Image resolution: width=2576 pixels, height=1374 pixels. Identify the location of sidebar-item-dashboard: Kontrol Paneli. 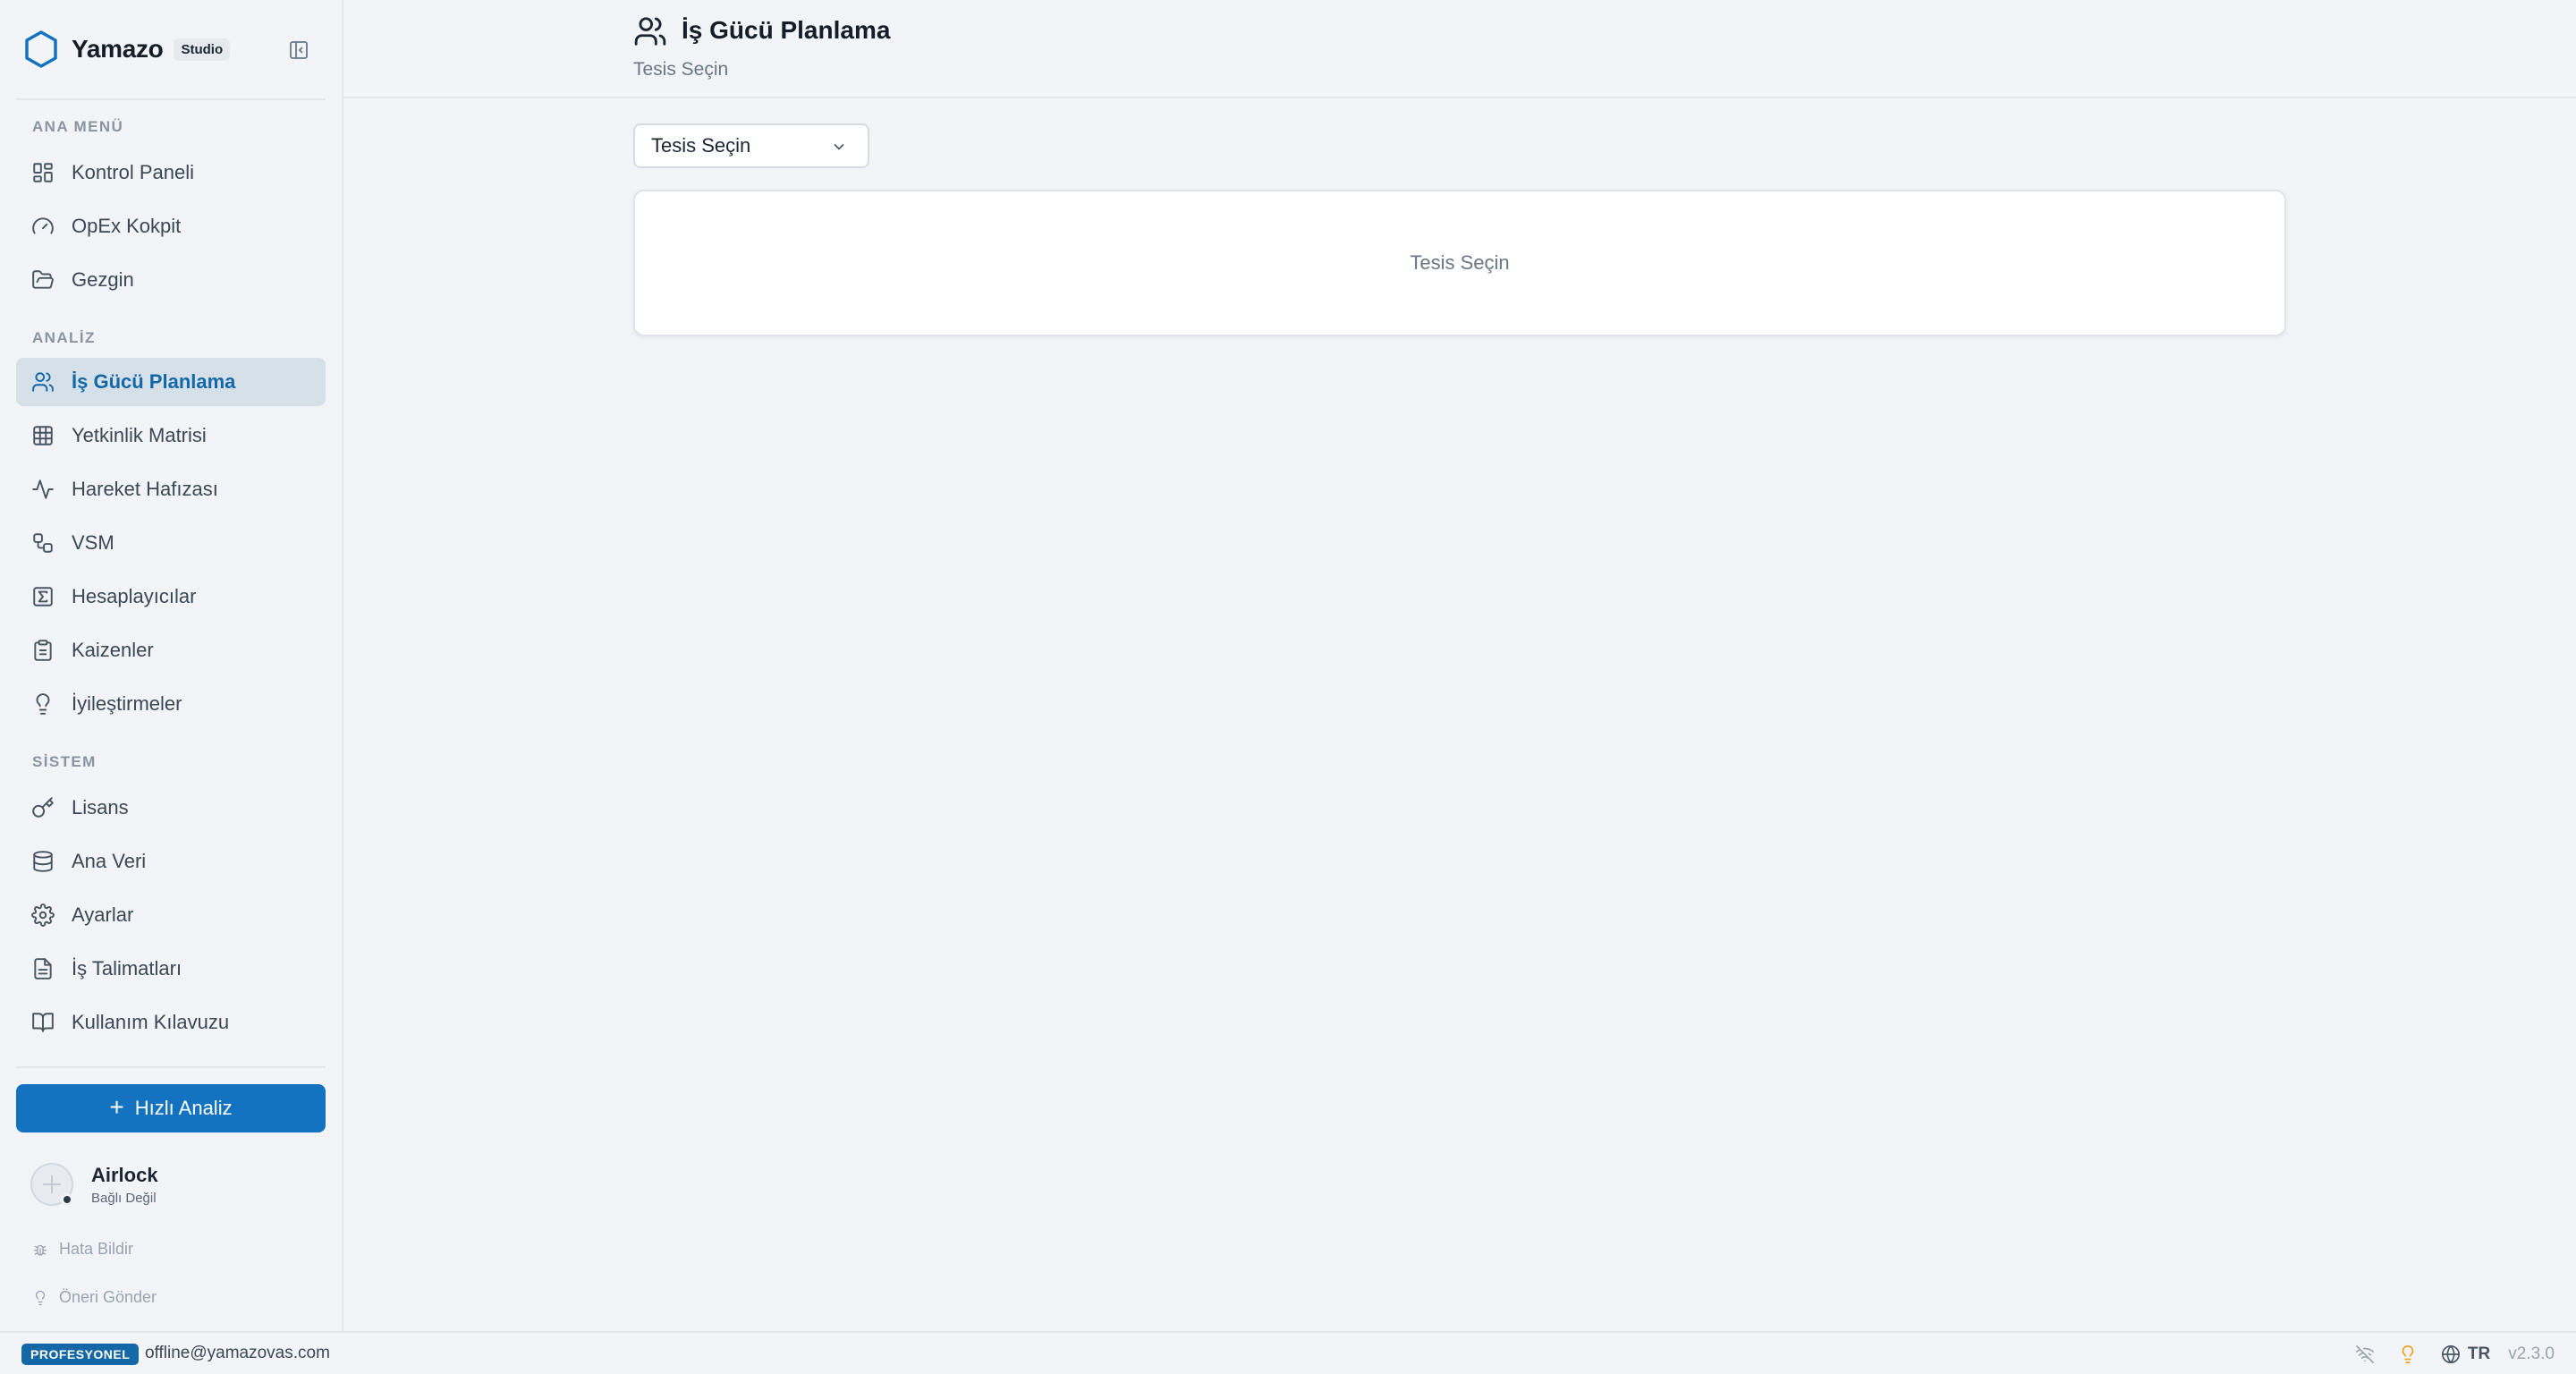
(171, 172).